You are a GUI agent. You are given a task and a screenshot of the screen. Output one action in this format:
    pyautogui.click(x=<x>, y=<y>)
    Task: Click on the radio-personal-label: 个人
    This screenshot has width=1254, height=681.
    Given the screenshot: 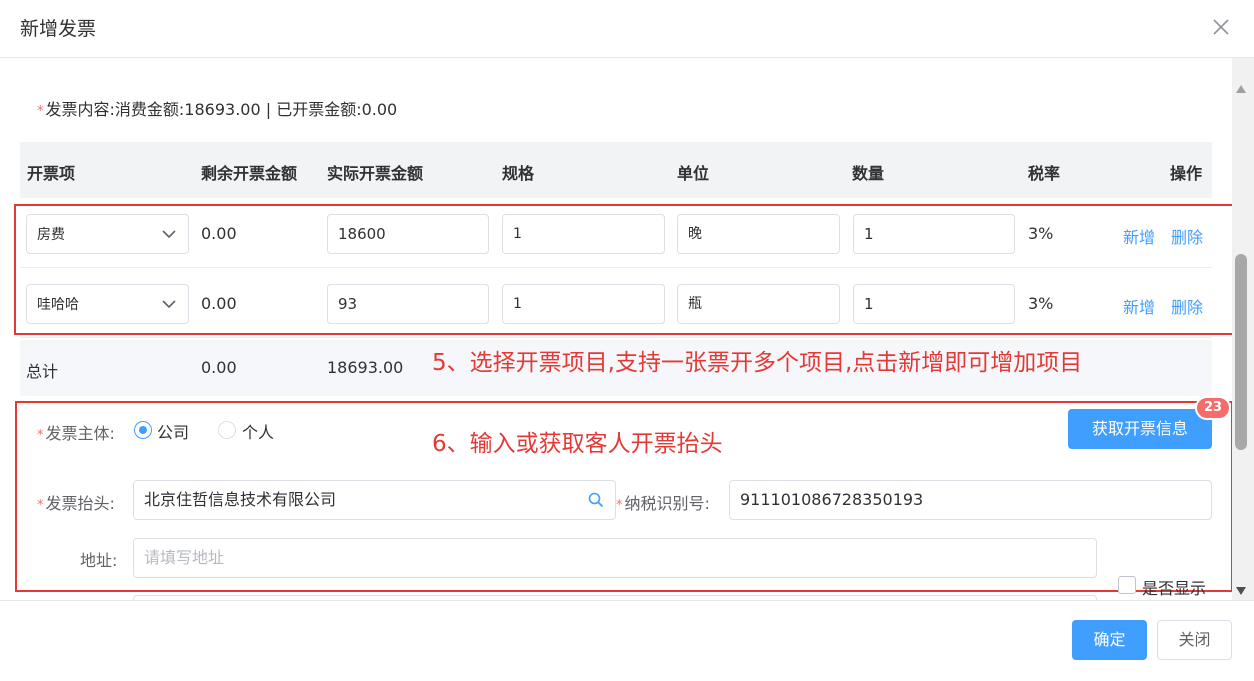 What is the action you would take?
    pyautogui.click(x=258, y=431)
    